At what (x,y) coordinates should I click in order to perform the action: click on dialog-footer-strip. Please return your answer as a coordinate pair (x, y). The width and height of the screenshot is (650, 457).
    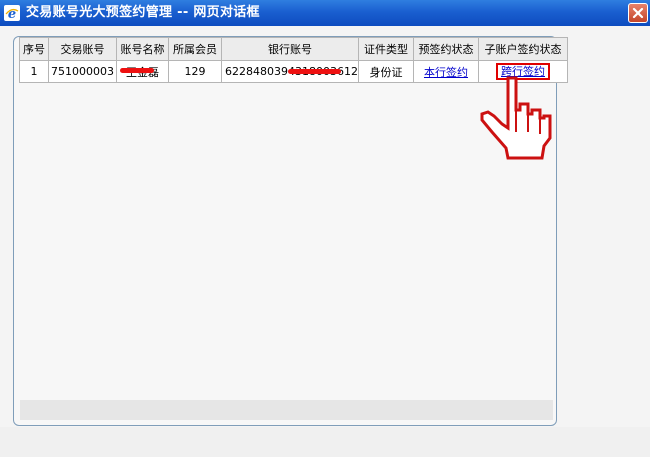
    Looking at the image, I should click on (325, 442).